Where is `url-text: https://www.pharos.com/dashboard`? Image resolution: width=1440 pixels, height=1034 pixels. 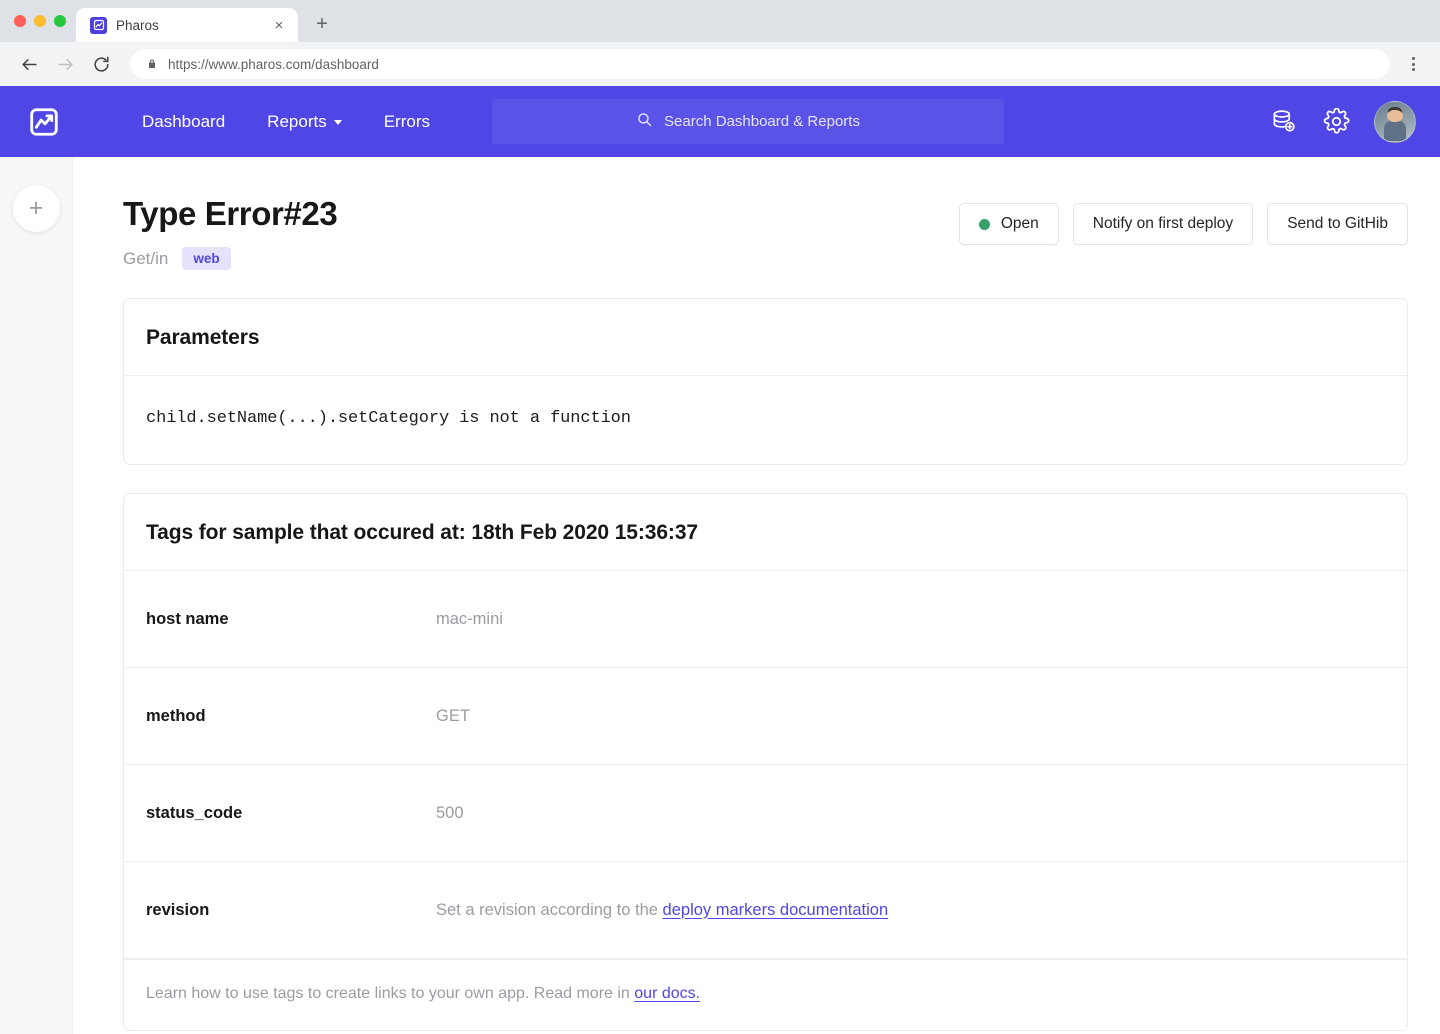
url-text: https://www.pharos.com/dashboard is located at coordinates (273, 64).